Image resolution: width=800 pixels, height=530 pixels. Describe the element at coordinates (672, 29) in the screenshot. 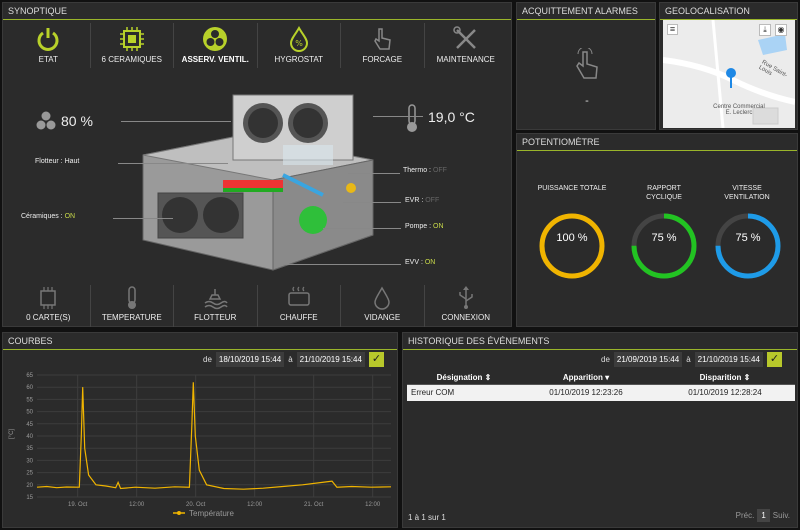

I see `map-menu-icon: ≡` at that location.